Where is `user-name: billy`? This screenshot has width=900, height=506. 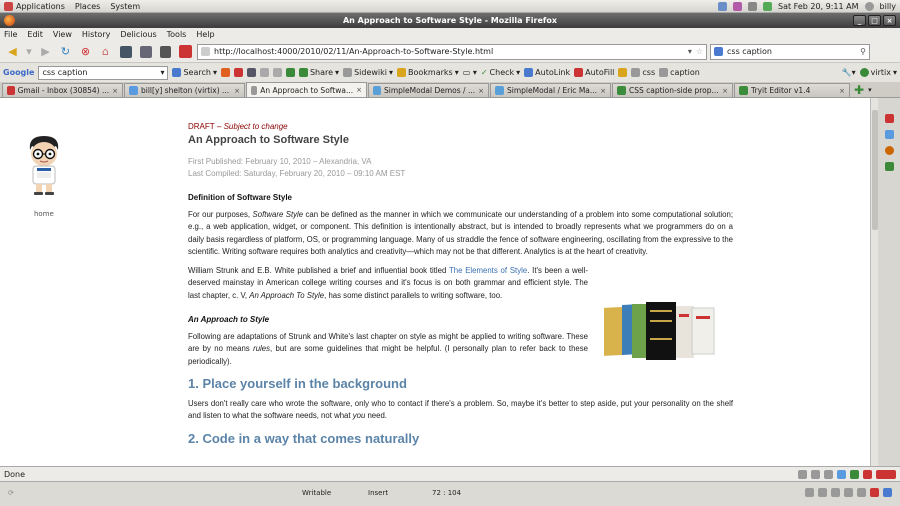
user-name: billy is located at coordinates (888, 6).